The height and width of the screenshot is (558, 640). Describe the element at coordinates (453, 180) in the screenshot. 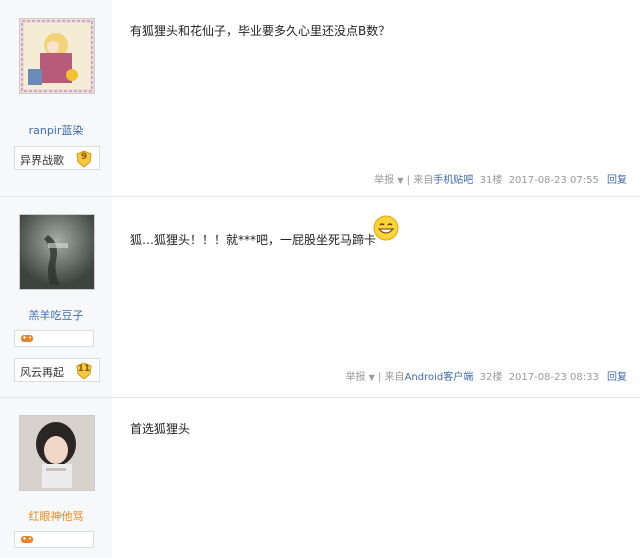

I see `source-link: 手机贴吧` at that location.